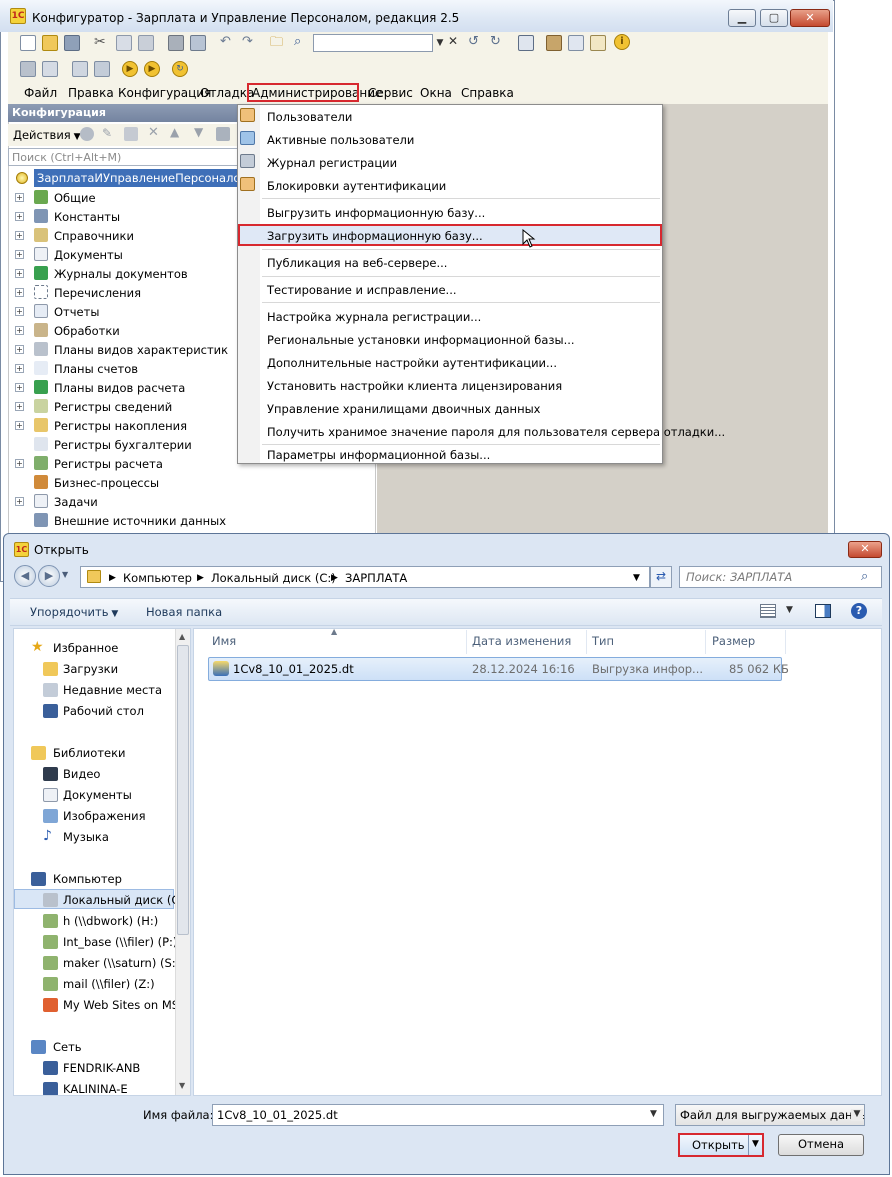 This screenshot has height=1177, width=892. I want to click on help-icon: ?, so click(859, 611).